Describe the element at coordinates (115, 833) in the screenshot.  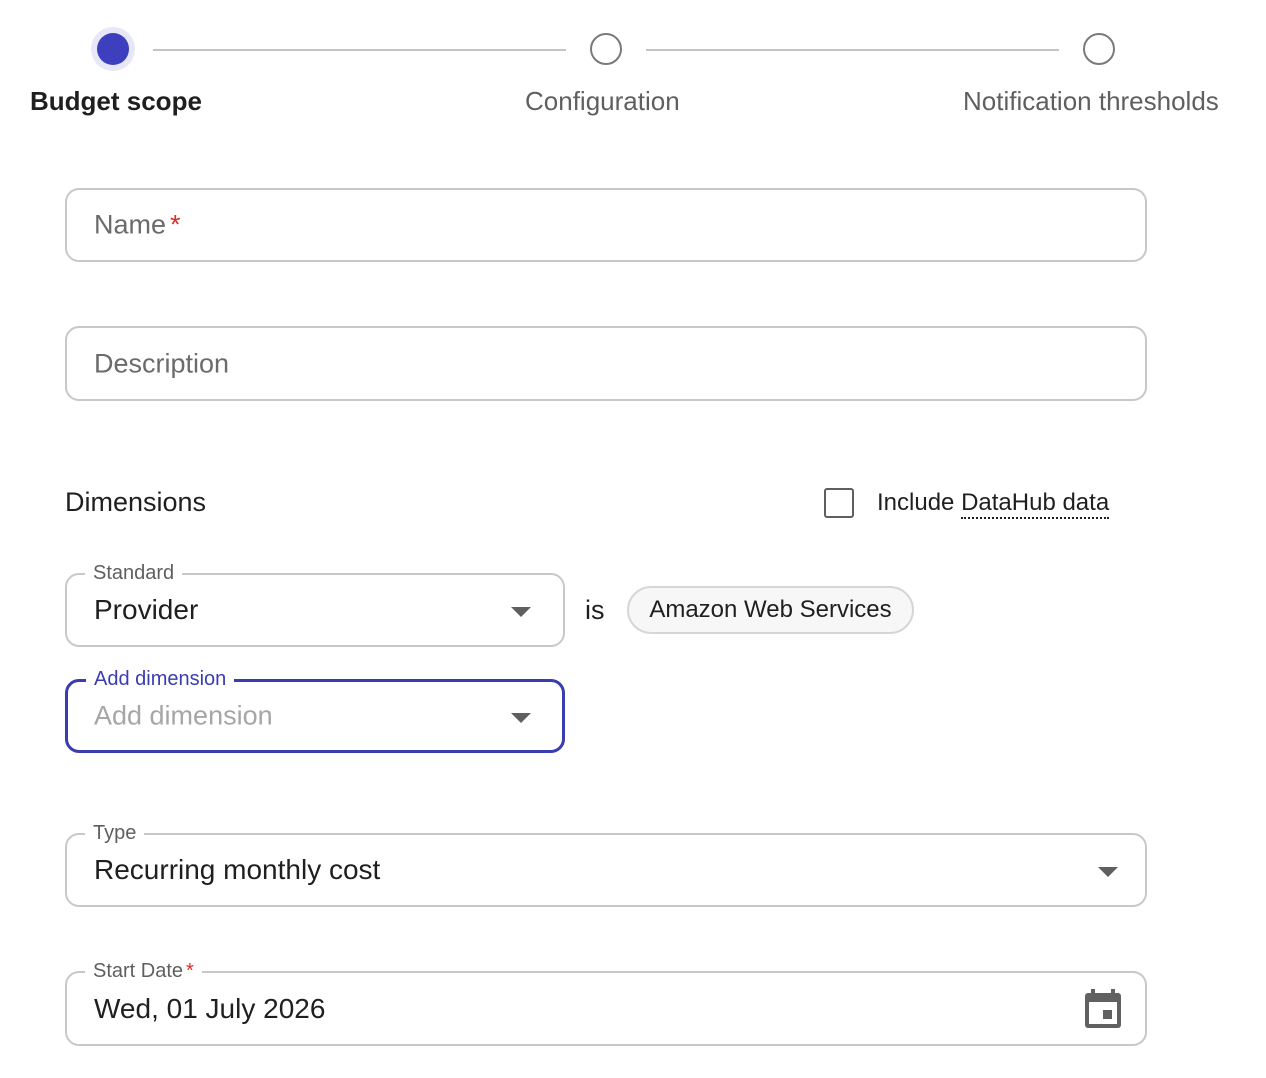
I see `type-label: Type` at that location.